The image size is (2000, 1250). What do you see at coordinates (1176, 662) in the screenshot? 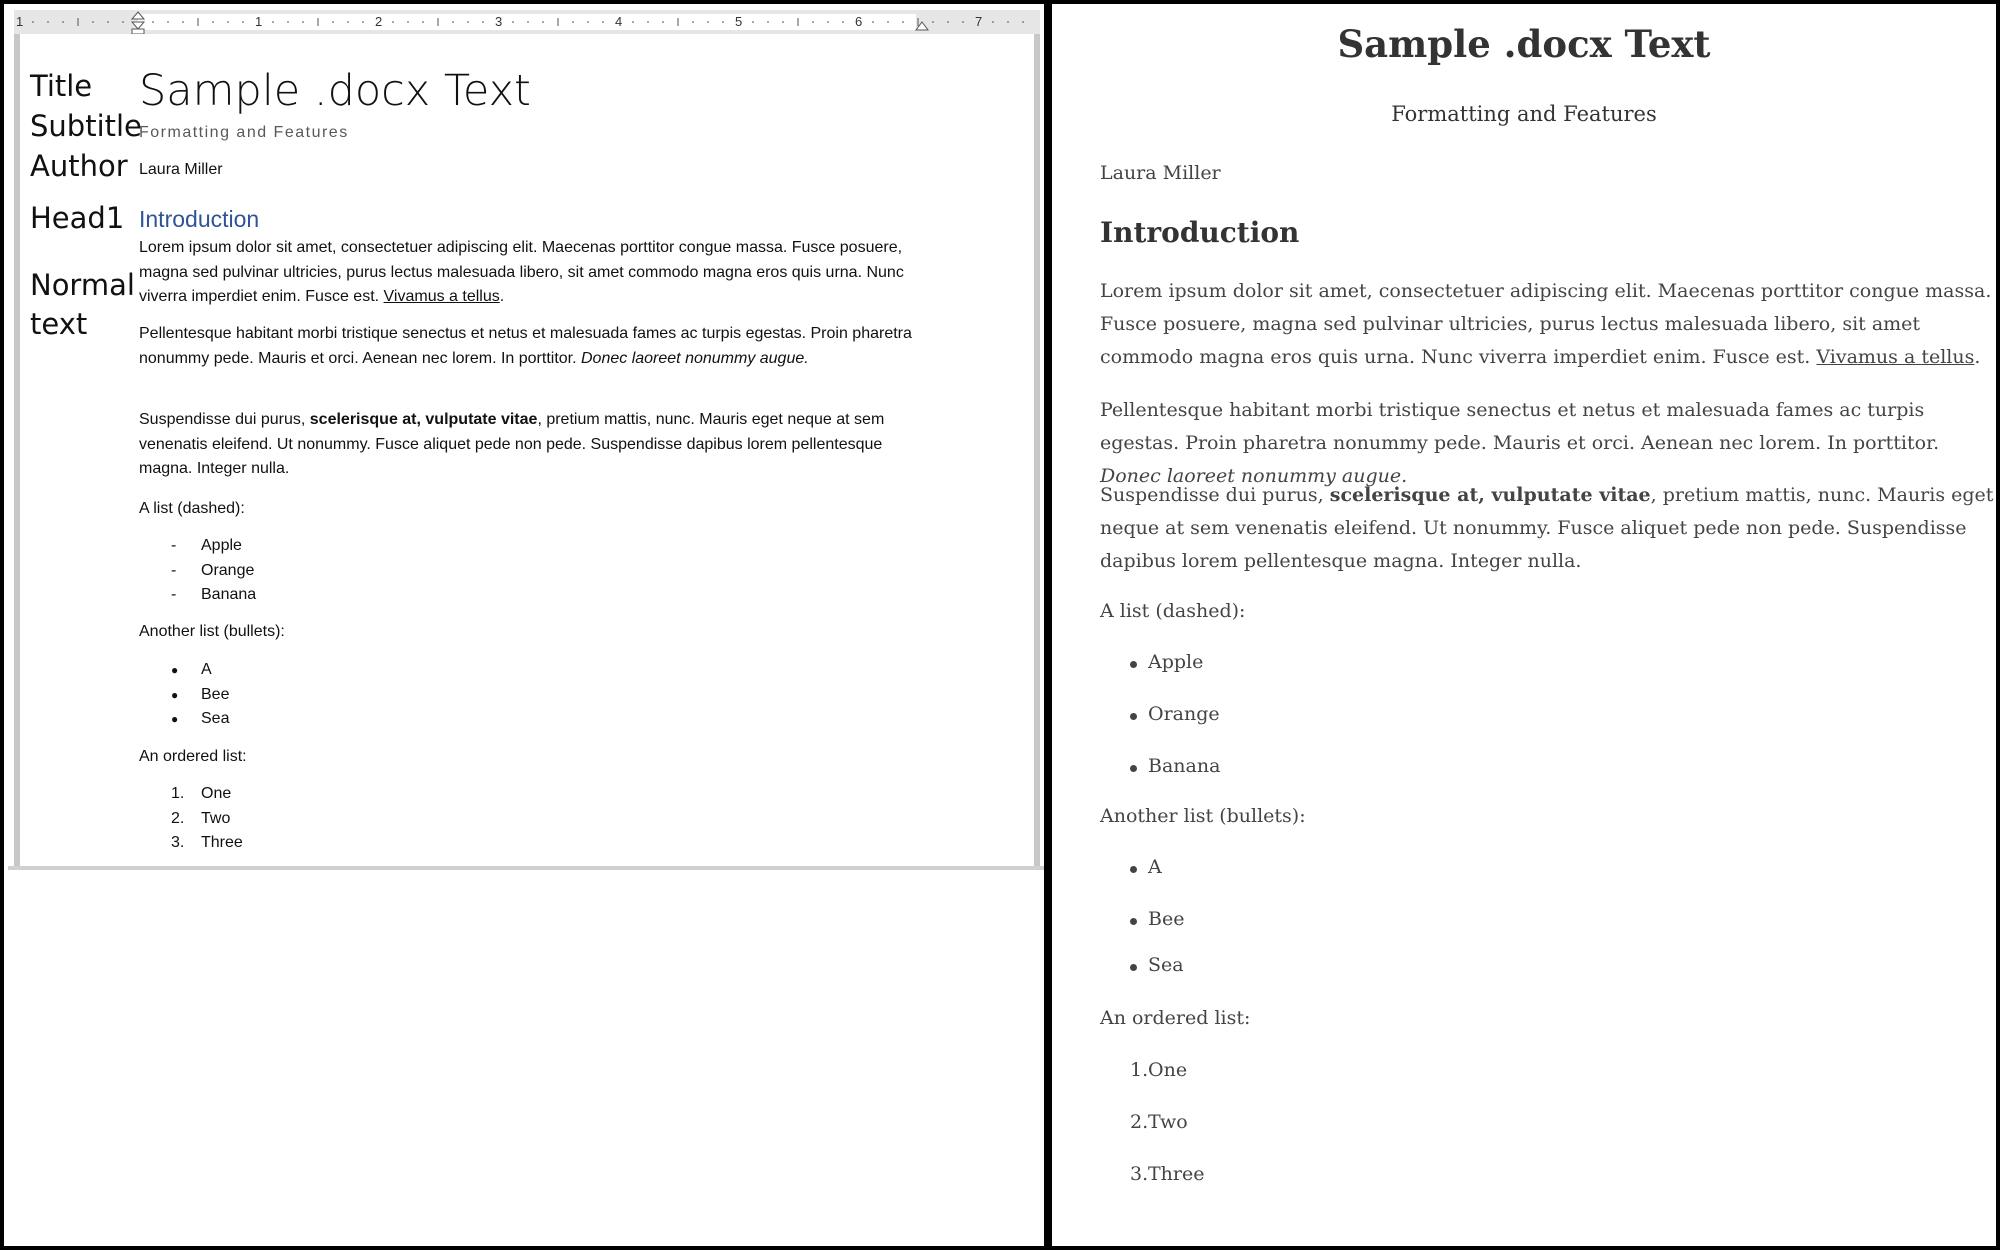
I see `preview-list-item: Apple` at bounding box center [1176, 662].